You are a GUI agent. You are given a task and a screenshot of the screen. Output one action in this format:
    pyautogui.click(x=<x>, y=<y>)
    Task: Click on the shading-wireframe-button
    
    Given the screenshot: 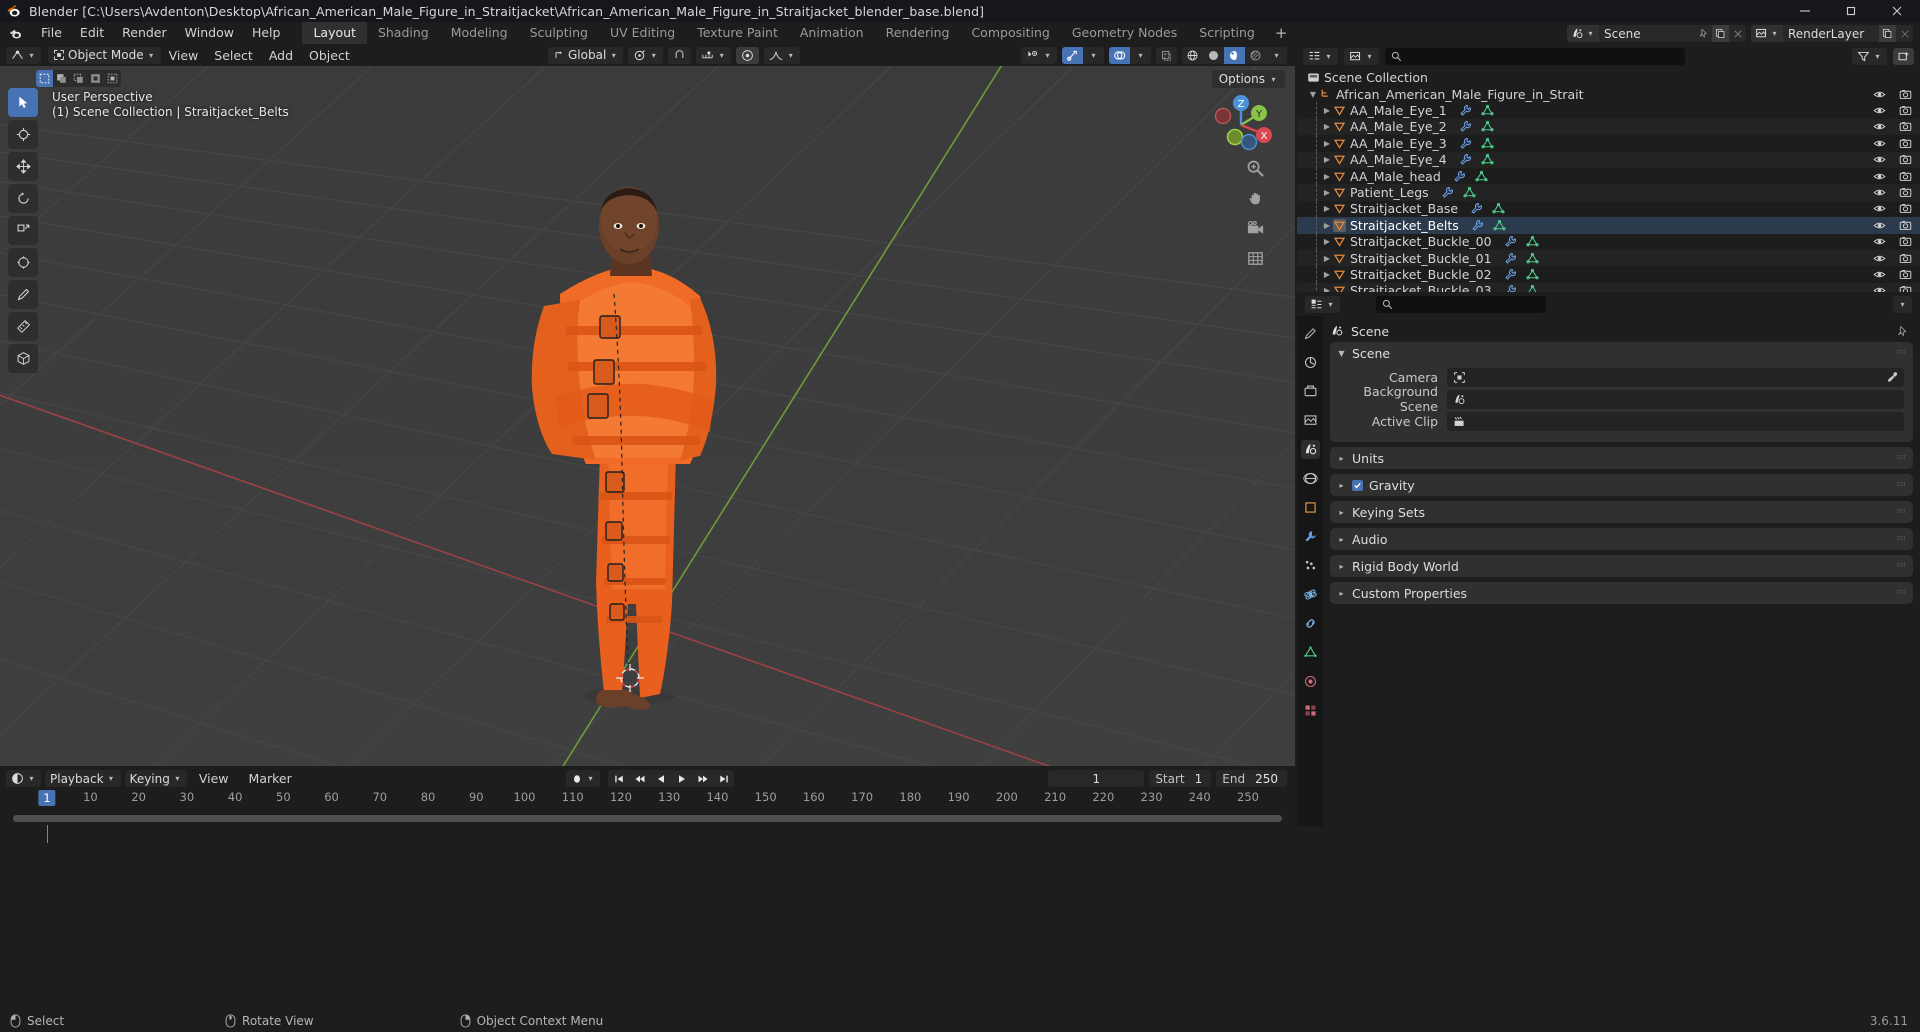 What is the action you would take?
    pyautogui.click(x=1192, y=55)
    